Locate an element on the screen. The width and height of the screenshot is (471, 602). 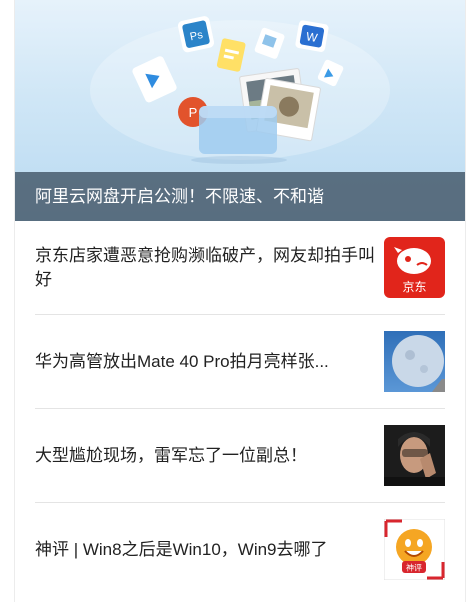
jd-logo-icon: 京东 is located at coordinates (414, 267).